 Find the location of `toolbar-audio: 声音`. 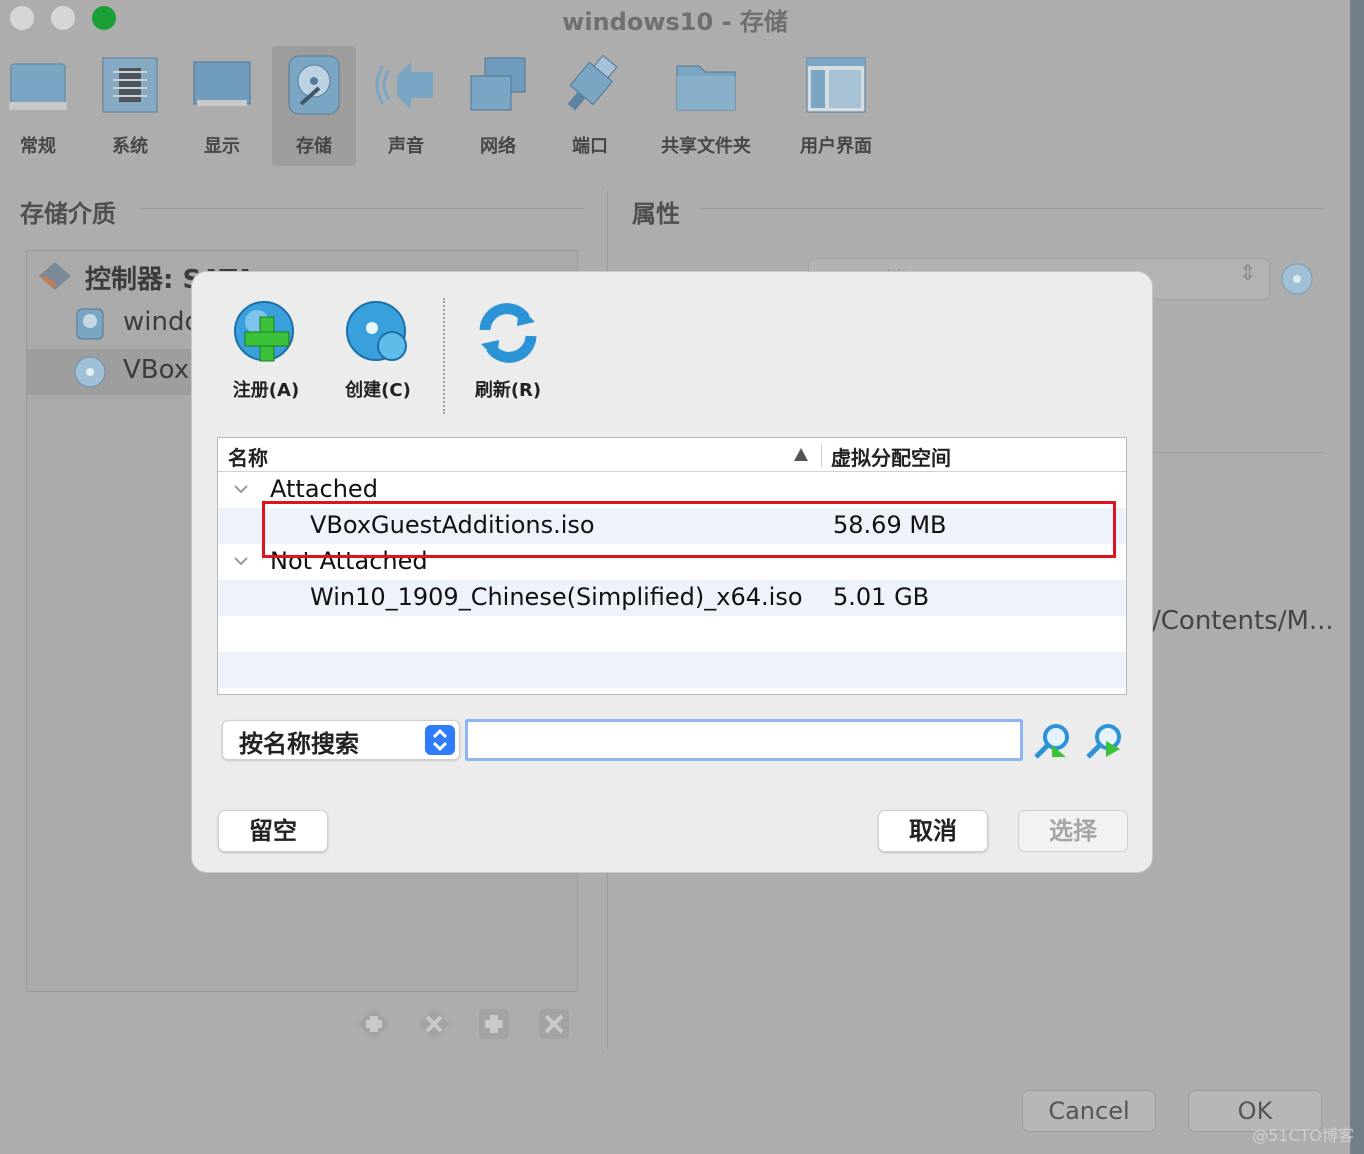

toolbar-audio: 声音 is located at coordinates (406, 106).